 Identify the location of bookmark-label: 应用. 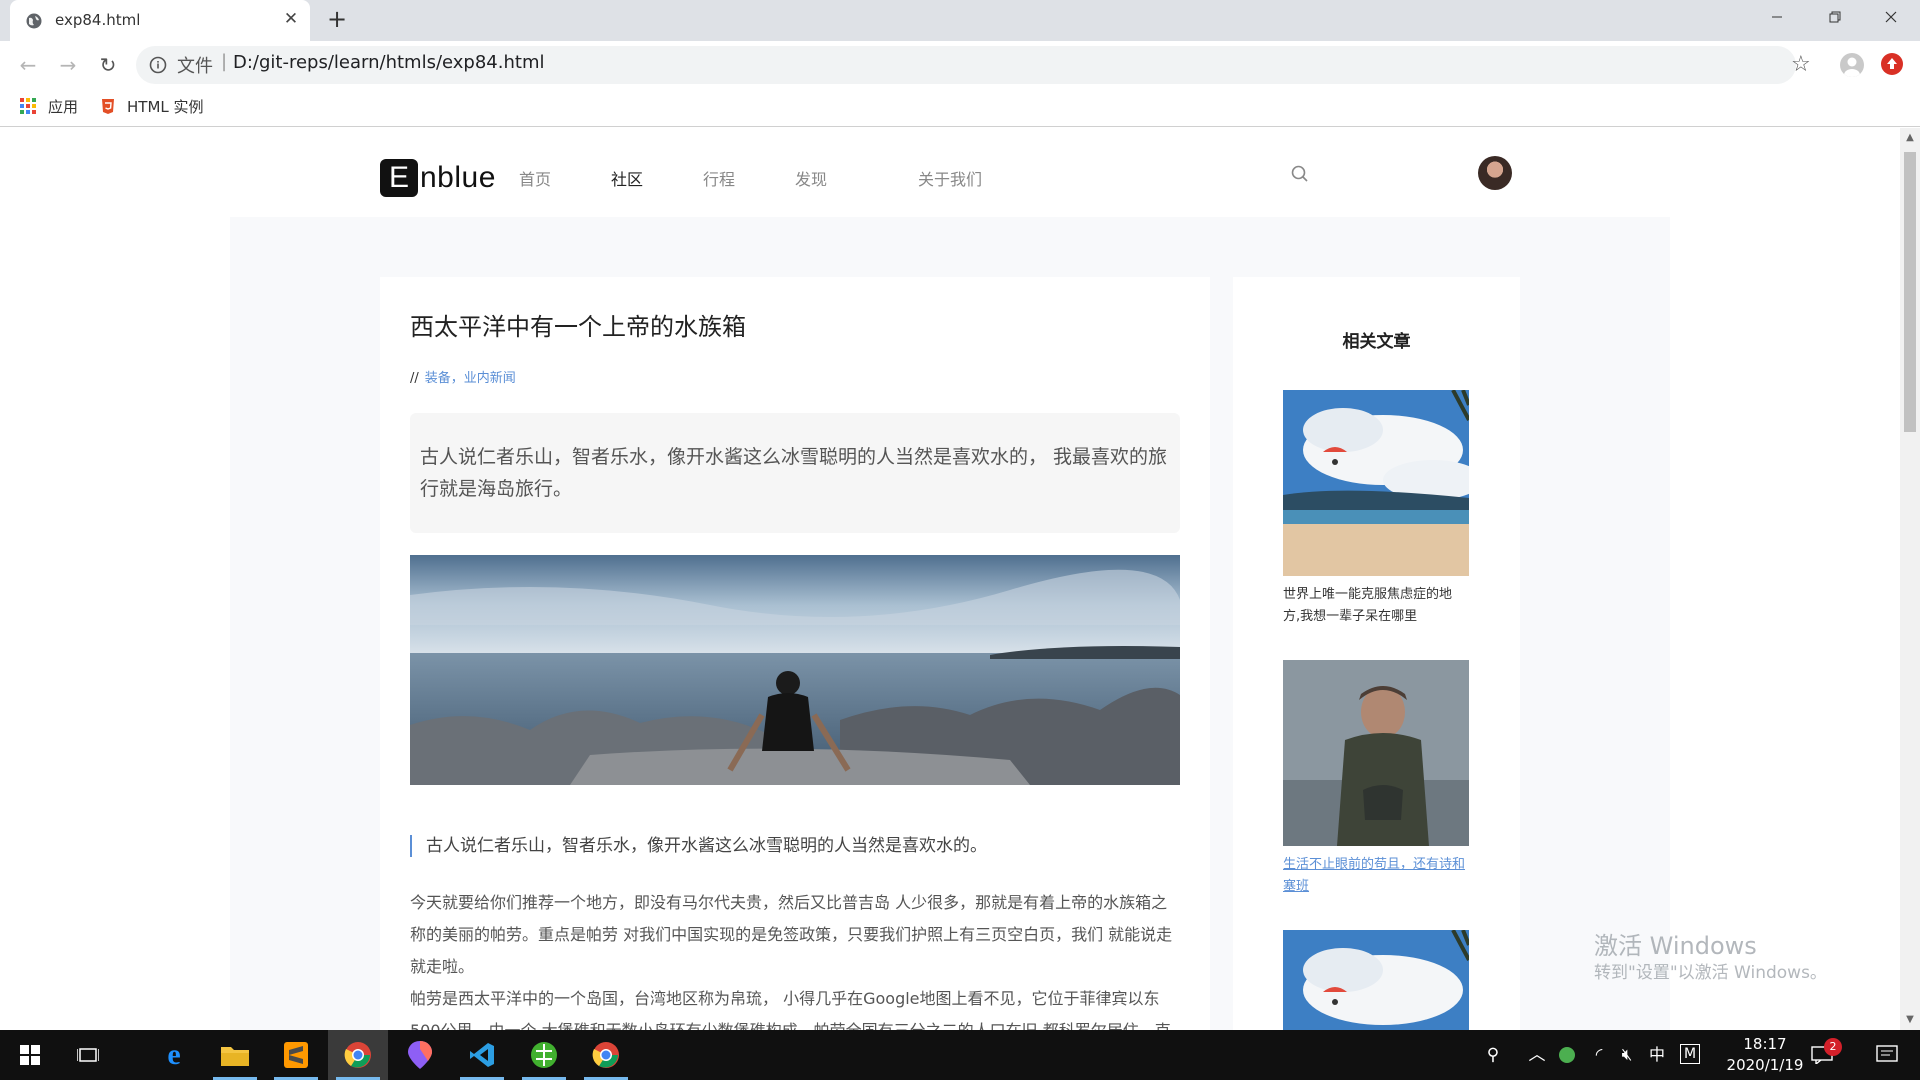
(63, 106).